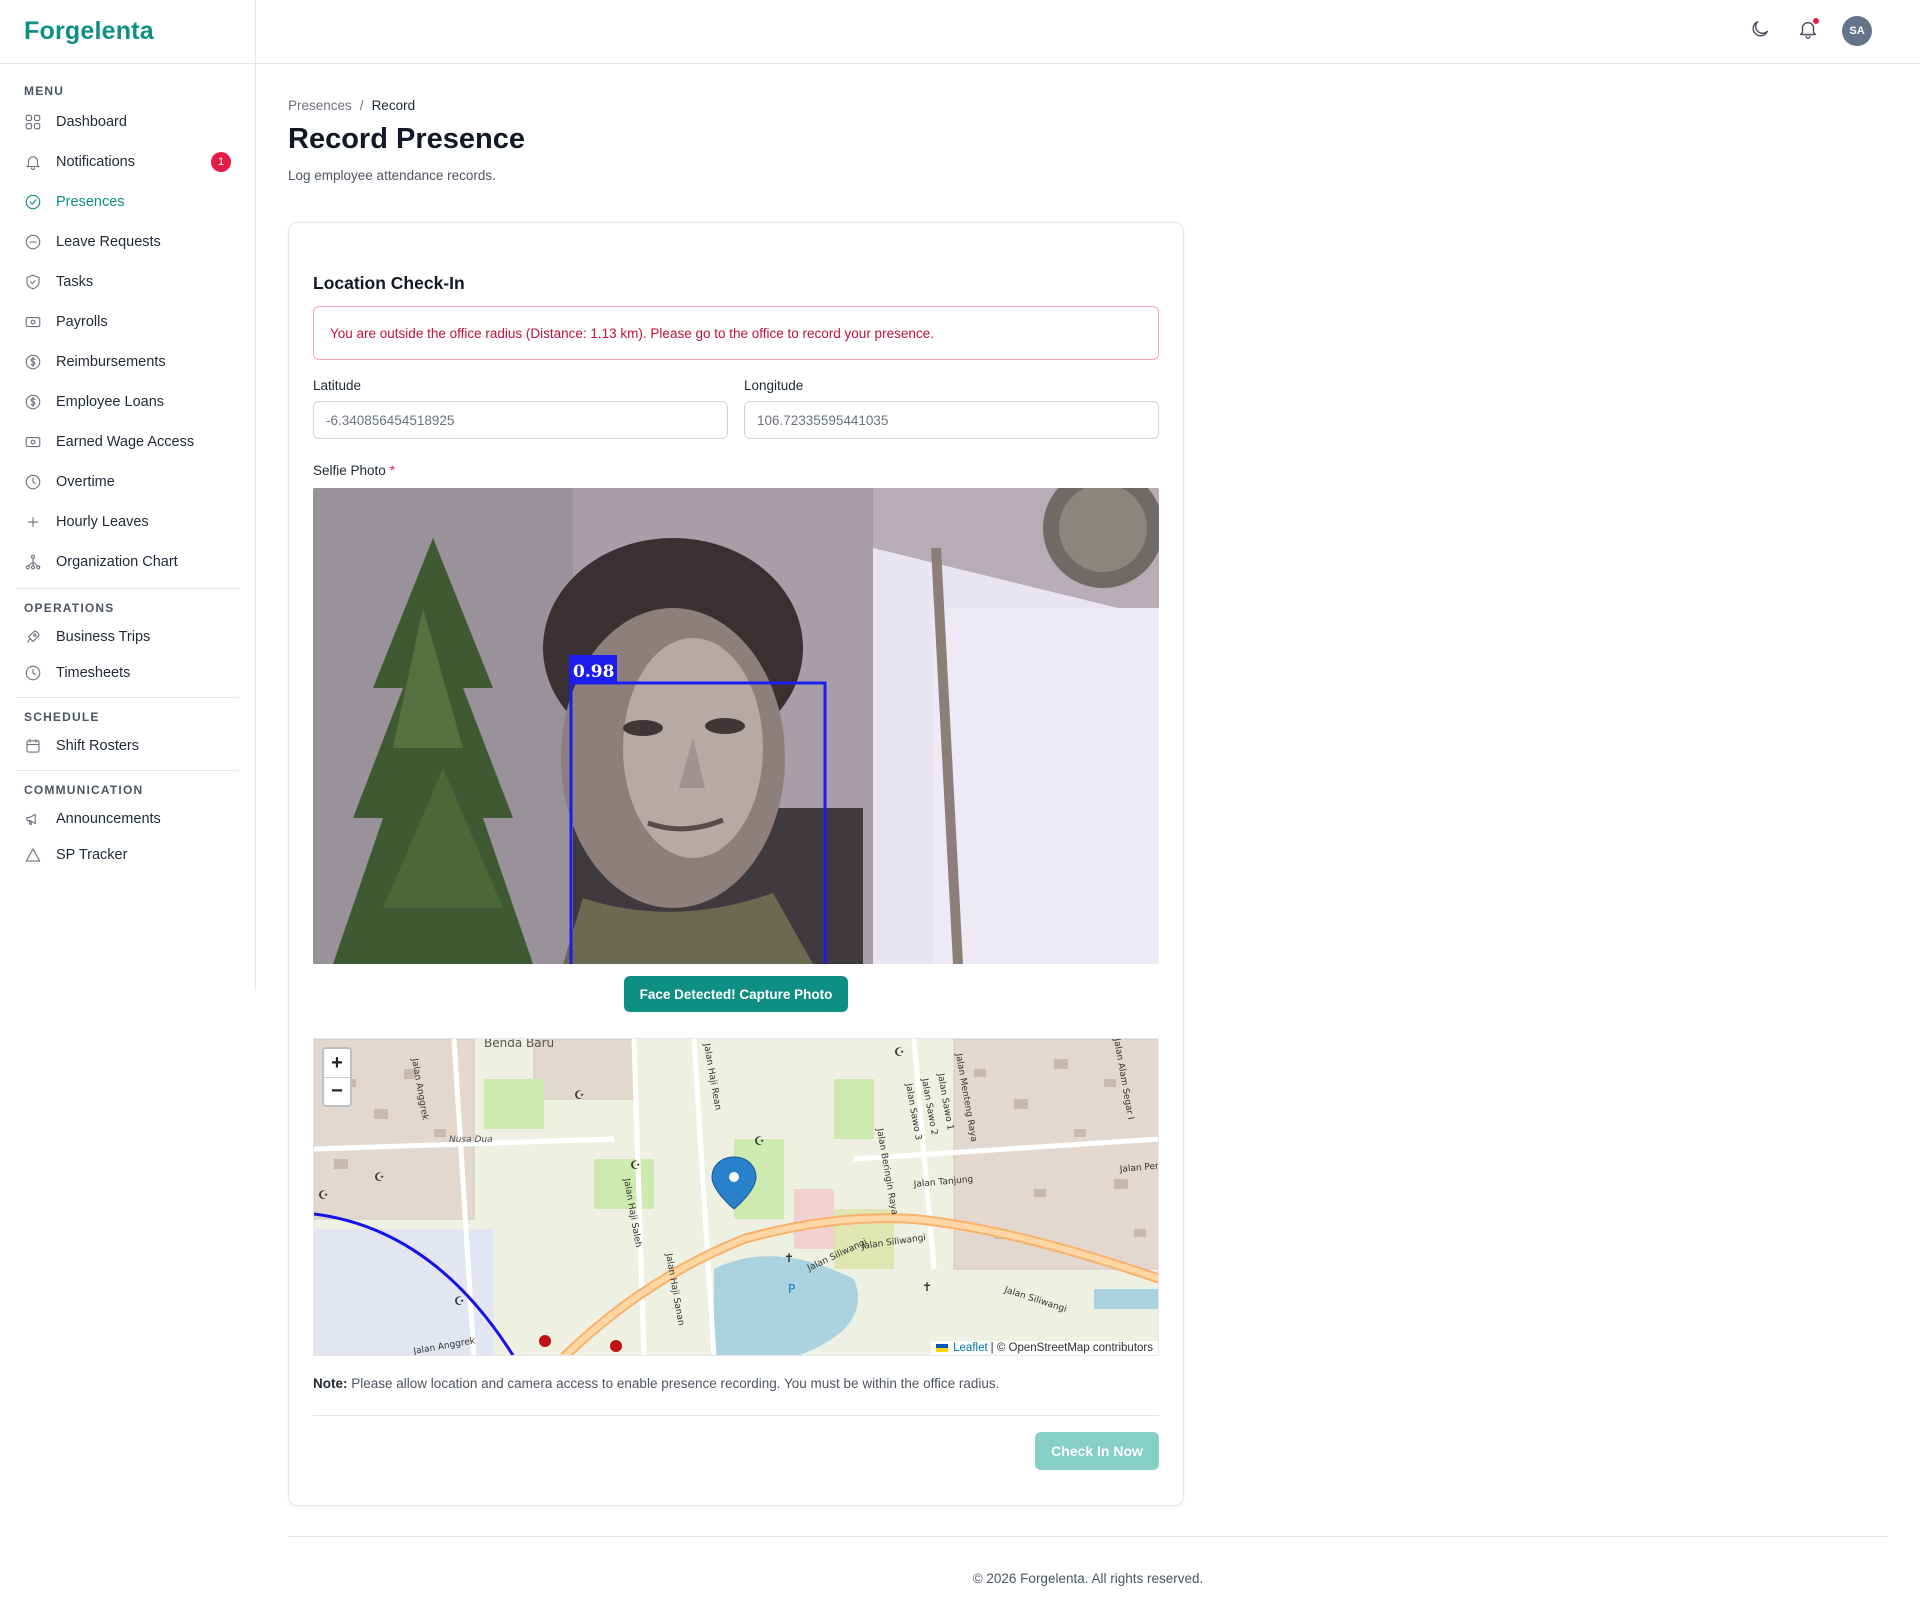  Describe the element at coordinates (593, 672) in the screenshot. I see `face-confidence-label: 0.98` at that location.